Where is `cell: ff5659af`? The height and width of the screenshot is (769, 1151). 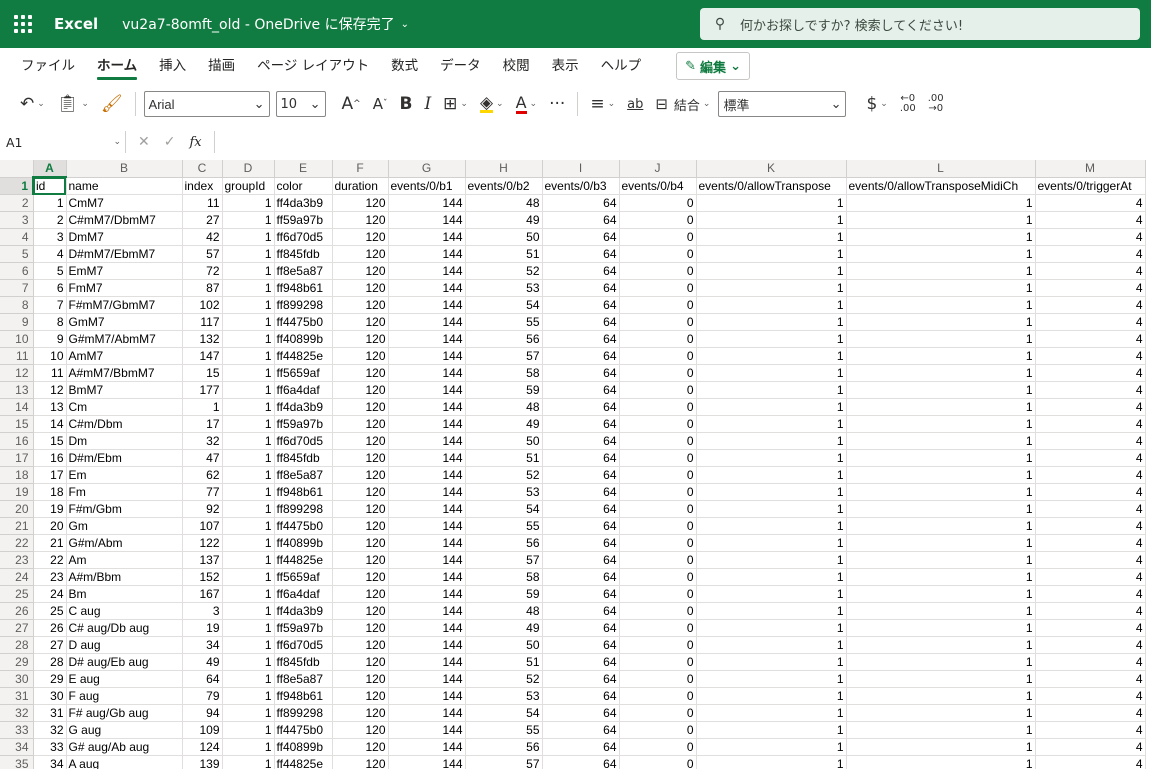
cell: ff5659af is located at coordinates (303, 373).